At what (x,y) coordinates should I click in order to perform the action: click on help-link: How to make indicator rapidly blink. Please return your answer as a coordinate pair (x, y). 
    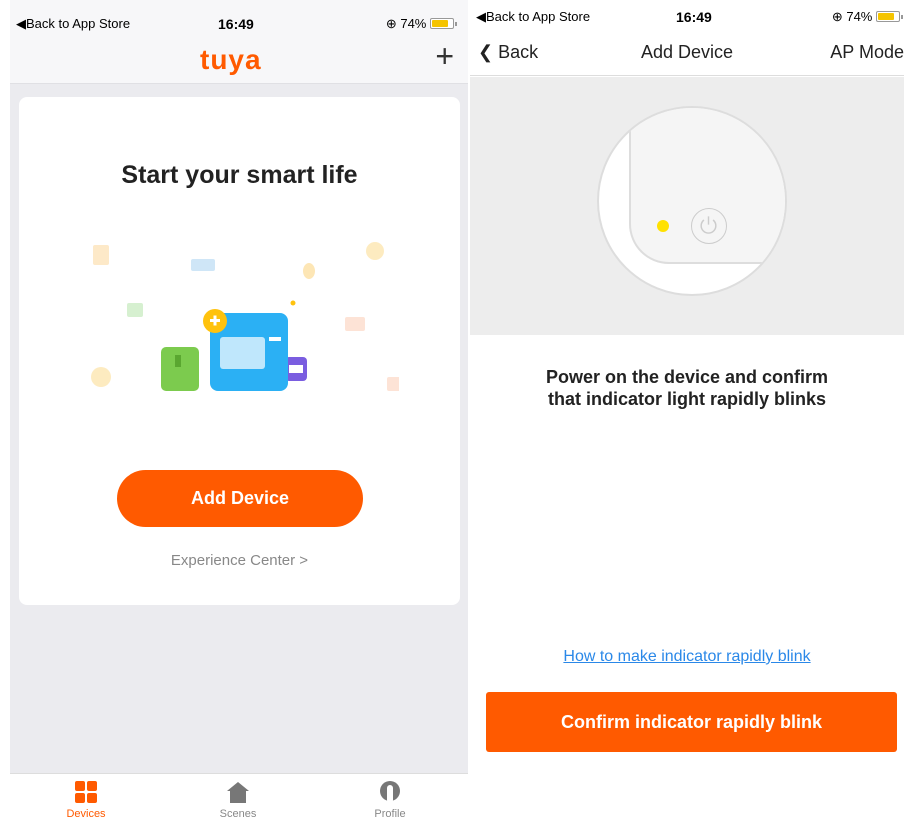
    Looking at the image, I should click on (687, 657).